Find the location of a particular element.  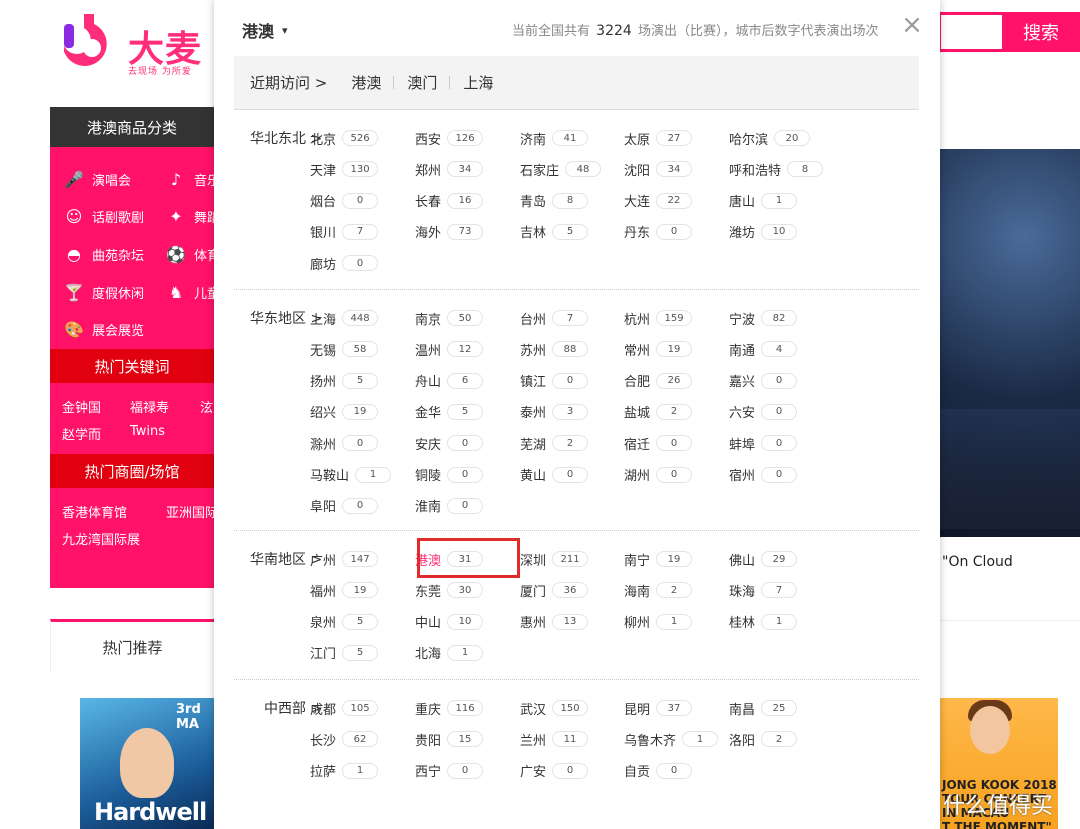

city-item: 北海 1 is located at coordinates (449, 653).